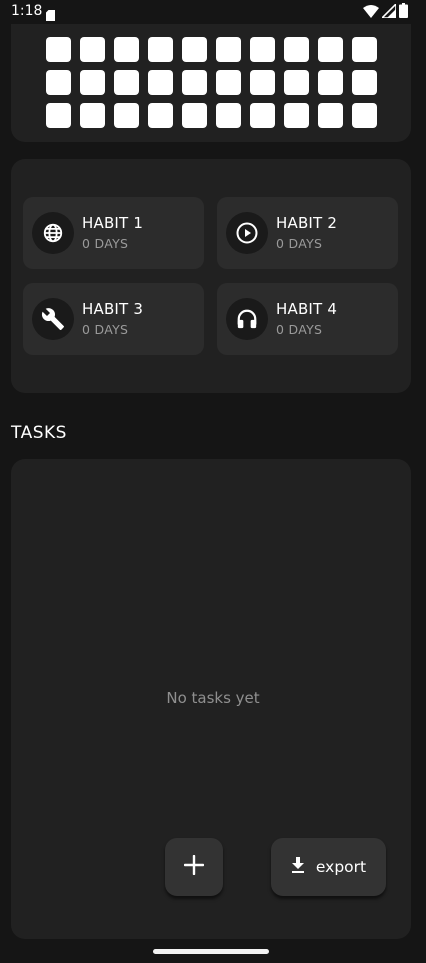 The height and width of the screenshot is (963, 426). Describe the element at coordinates (307, 309) in the screenshot. I see `habit-name: HABIT 4` at that location.